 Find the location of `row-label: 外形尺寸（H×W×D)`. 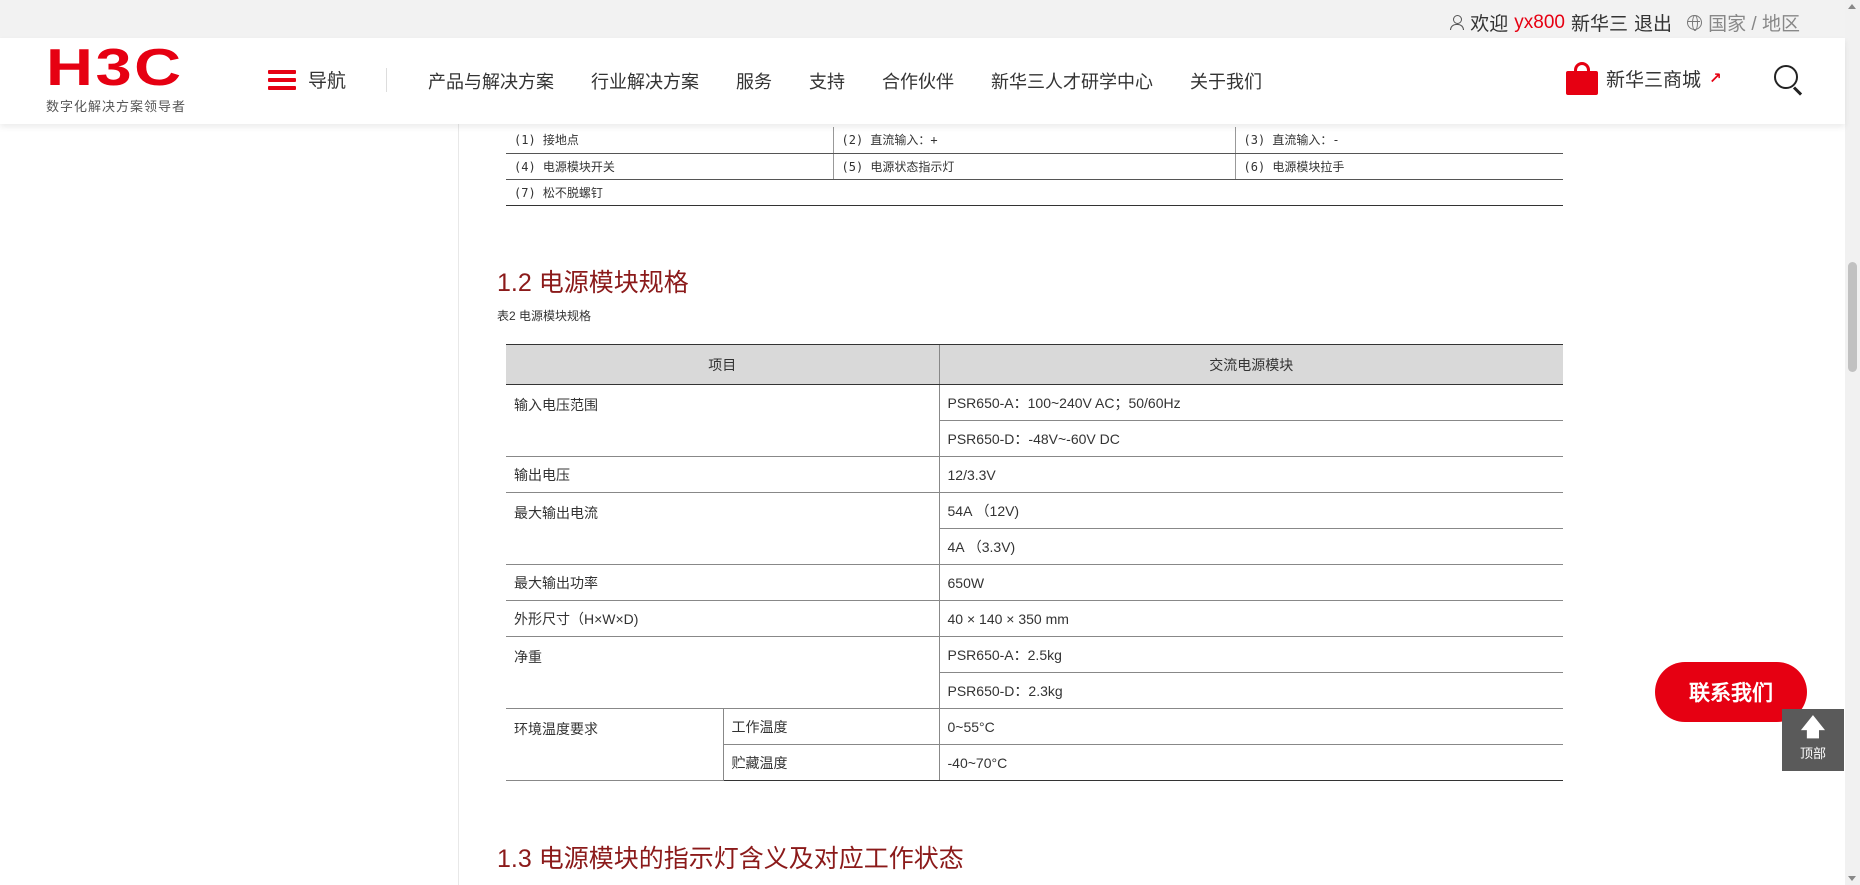

row-label: 外形尺寸（H×W×D) is located at coordinates (722, 618).